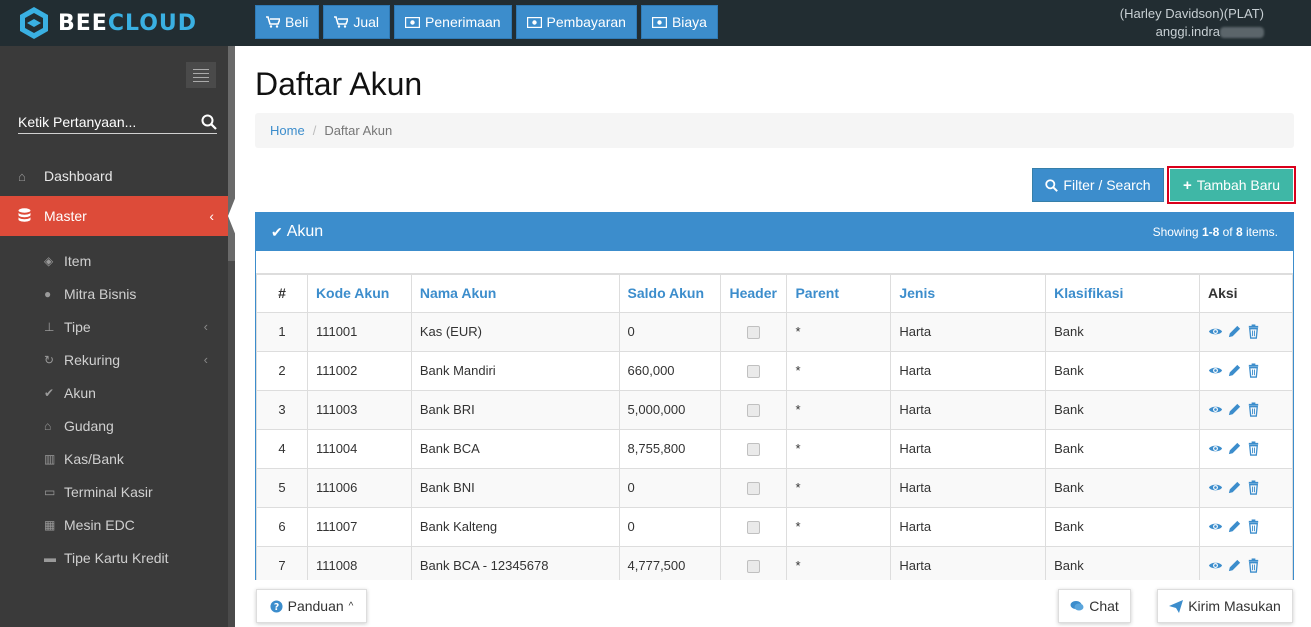 This screenshot has height=627, width=1311. I want to click on filter-search-button: Filter / Search, so click(1098, 185).